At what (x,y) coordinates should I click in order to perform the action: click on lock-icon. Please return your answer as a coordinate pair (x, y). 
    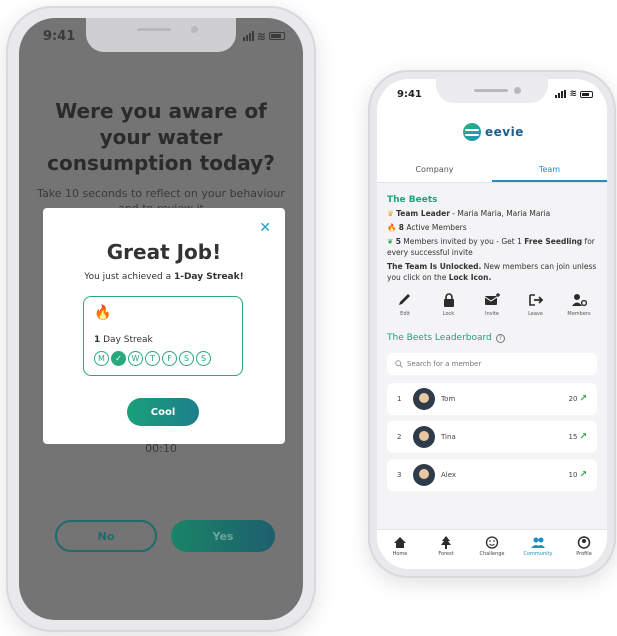
    Looking at the image, I should click on (448, 300).